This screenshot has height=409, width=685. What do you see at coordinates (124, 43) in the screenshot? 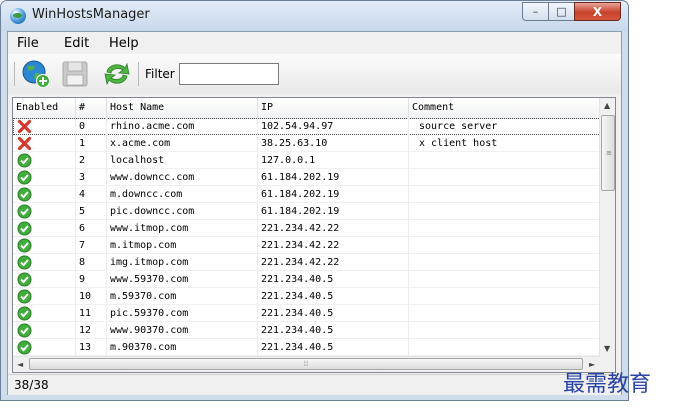
I see `menu-help: Help` at bounding box center [124, 43].